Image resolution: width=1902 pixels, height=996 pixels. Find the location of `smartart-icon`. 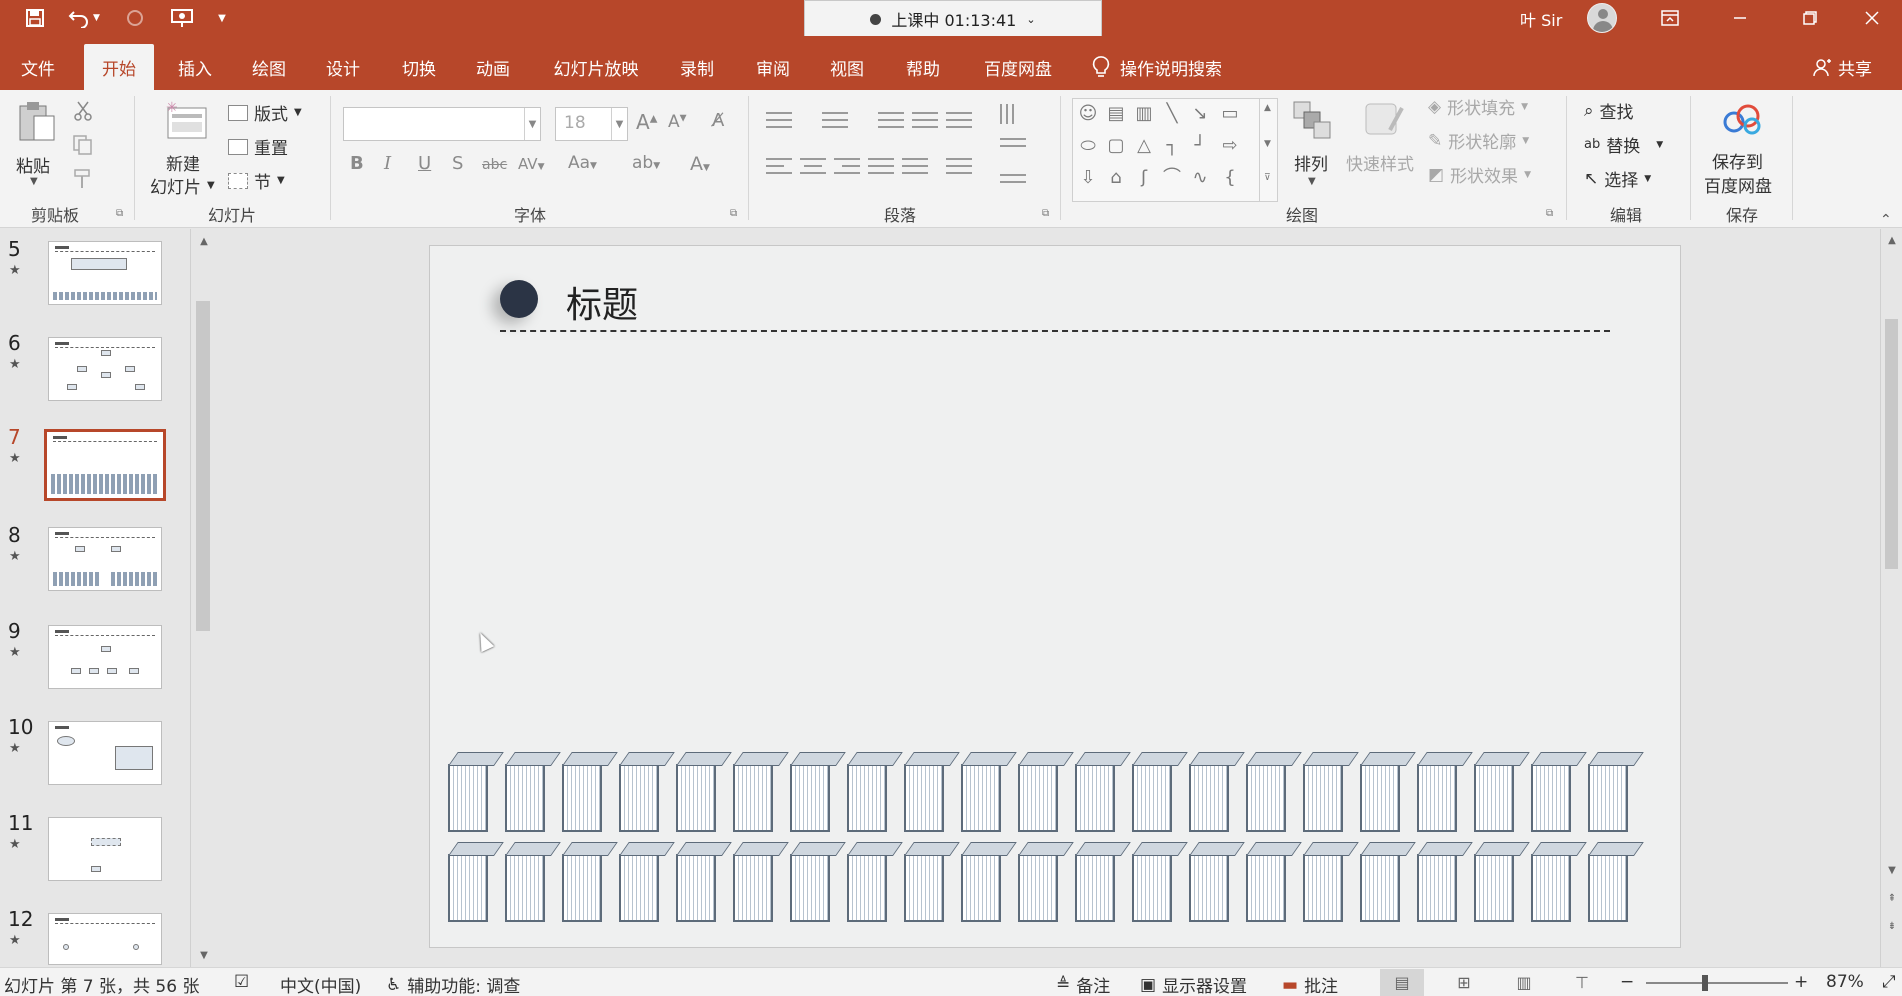

smartart-icon is located at coordinates (1013, 185).